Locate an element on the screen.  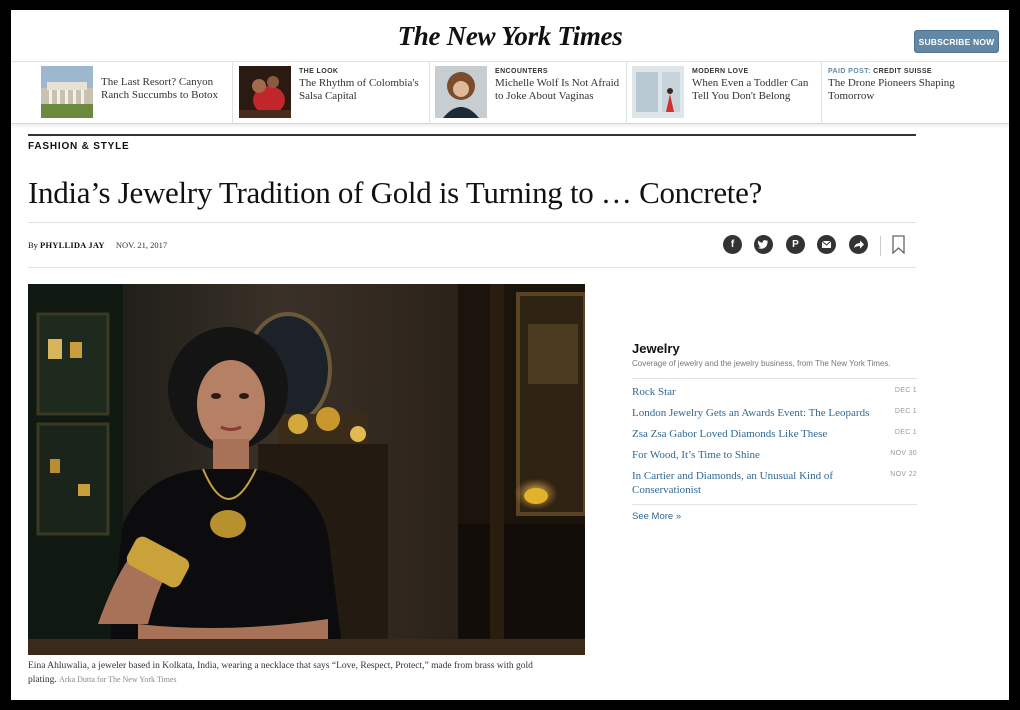
pinterest-icon: P is located at coordinates (795, 244).